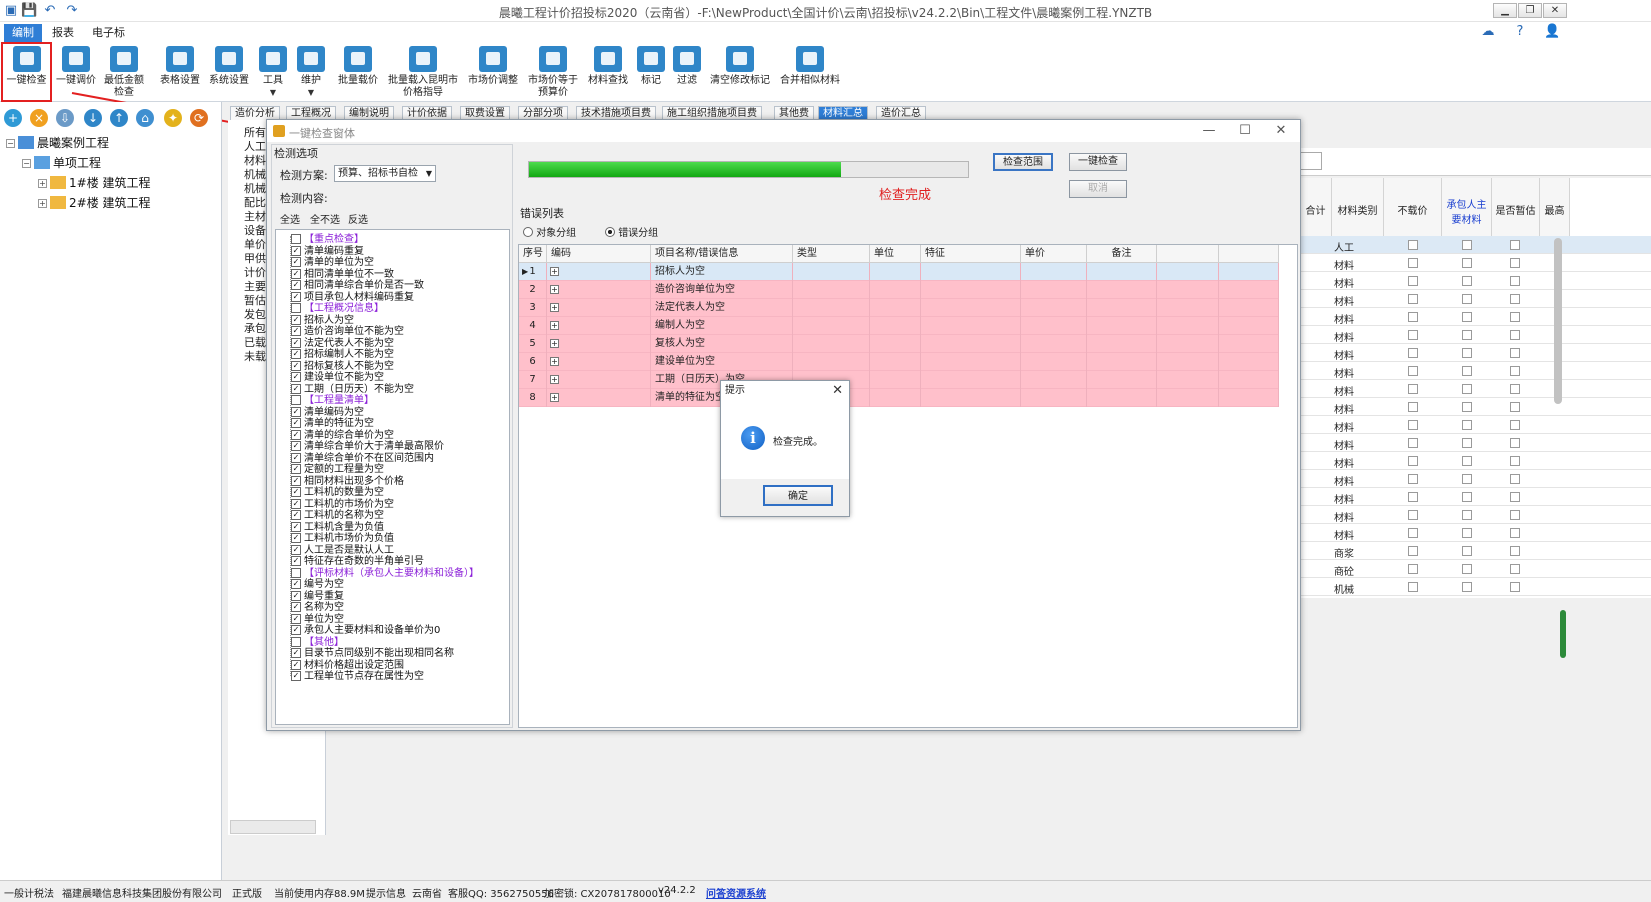  What do you see at coordinates (362, 458) in the screenshot?
I see `check-item: ✓ 清单综合单价不在区间范围内` at bounding box center [362, 458].